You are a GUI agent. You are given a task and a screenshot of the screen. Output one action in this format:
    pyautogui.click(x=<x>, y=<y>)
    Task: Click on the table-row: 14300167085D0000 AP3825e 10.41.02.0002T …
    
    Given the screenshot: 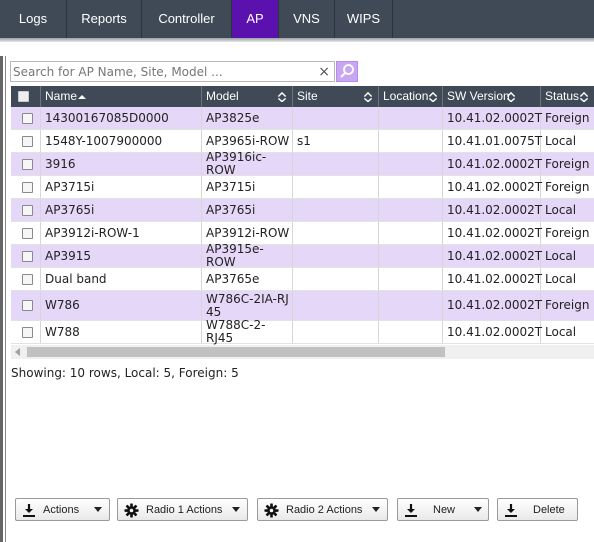 What is the action you would take?
    pyautogui.click(x=302, y=118)
    